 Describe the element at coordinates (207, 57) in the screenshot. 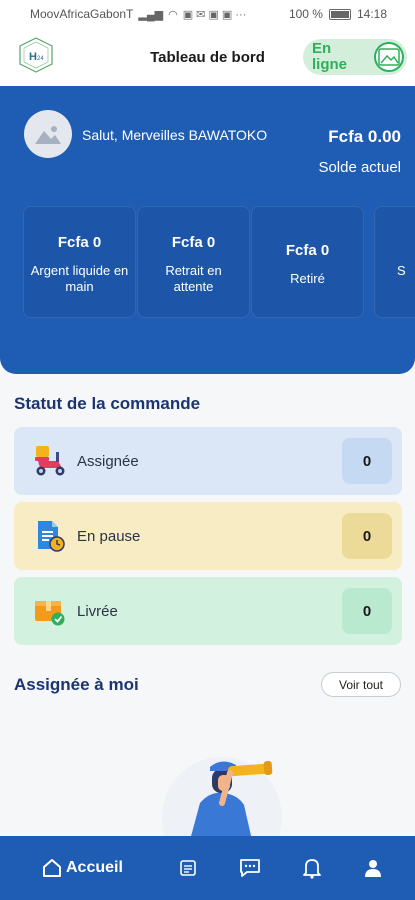

I see `app-header: H 24 Tableau de bord En ligne` at that location.